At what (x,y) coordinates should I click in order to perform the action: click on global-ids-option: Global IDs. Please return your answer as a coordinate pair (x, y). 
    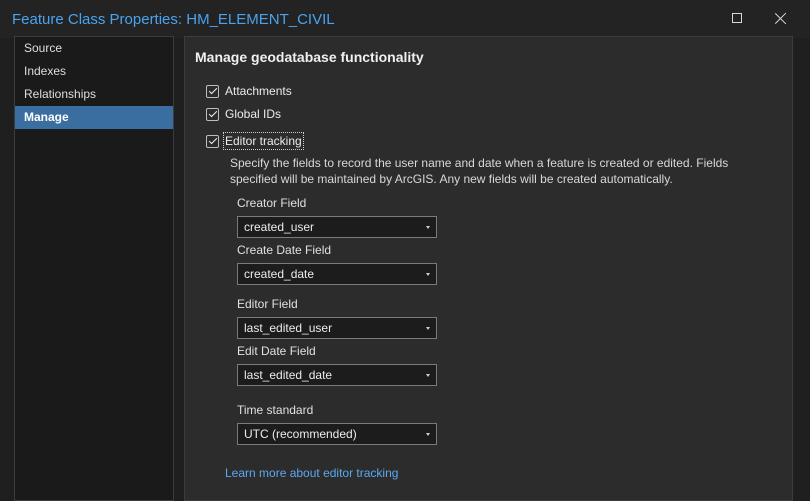
    Looking at the image, I should click on (243, 114).